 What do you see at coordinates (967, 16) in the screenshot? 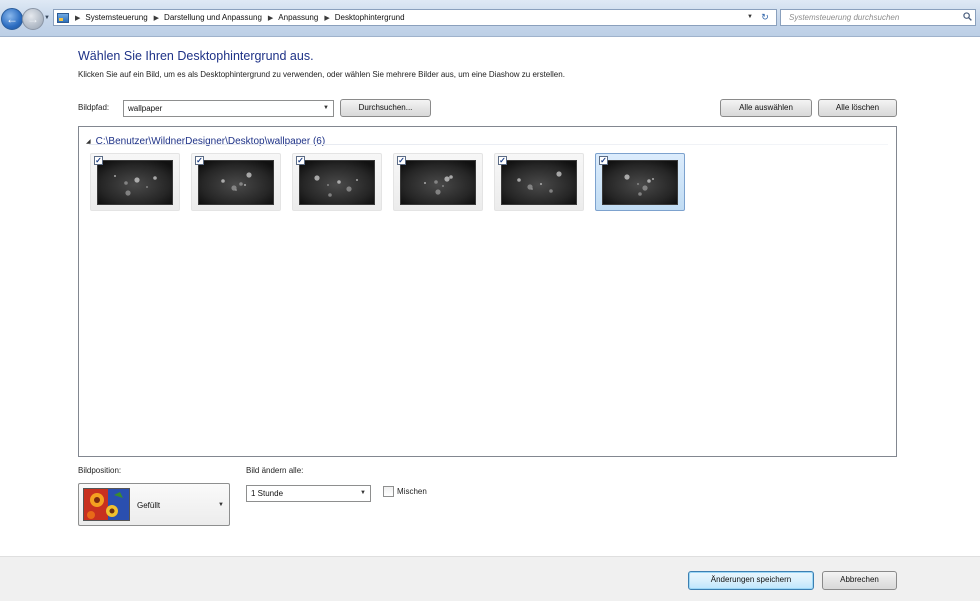
I see `search-icon` at bounding box center [967, 16].